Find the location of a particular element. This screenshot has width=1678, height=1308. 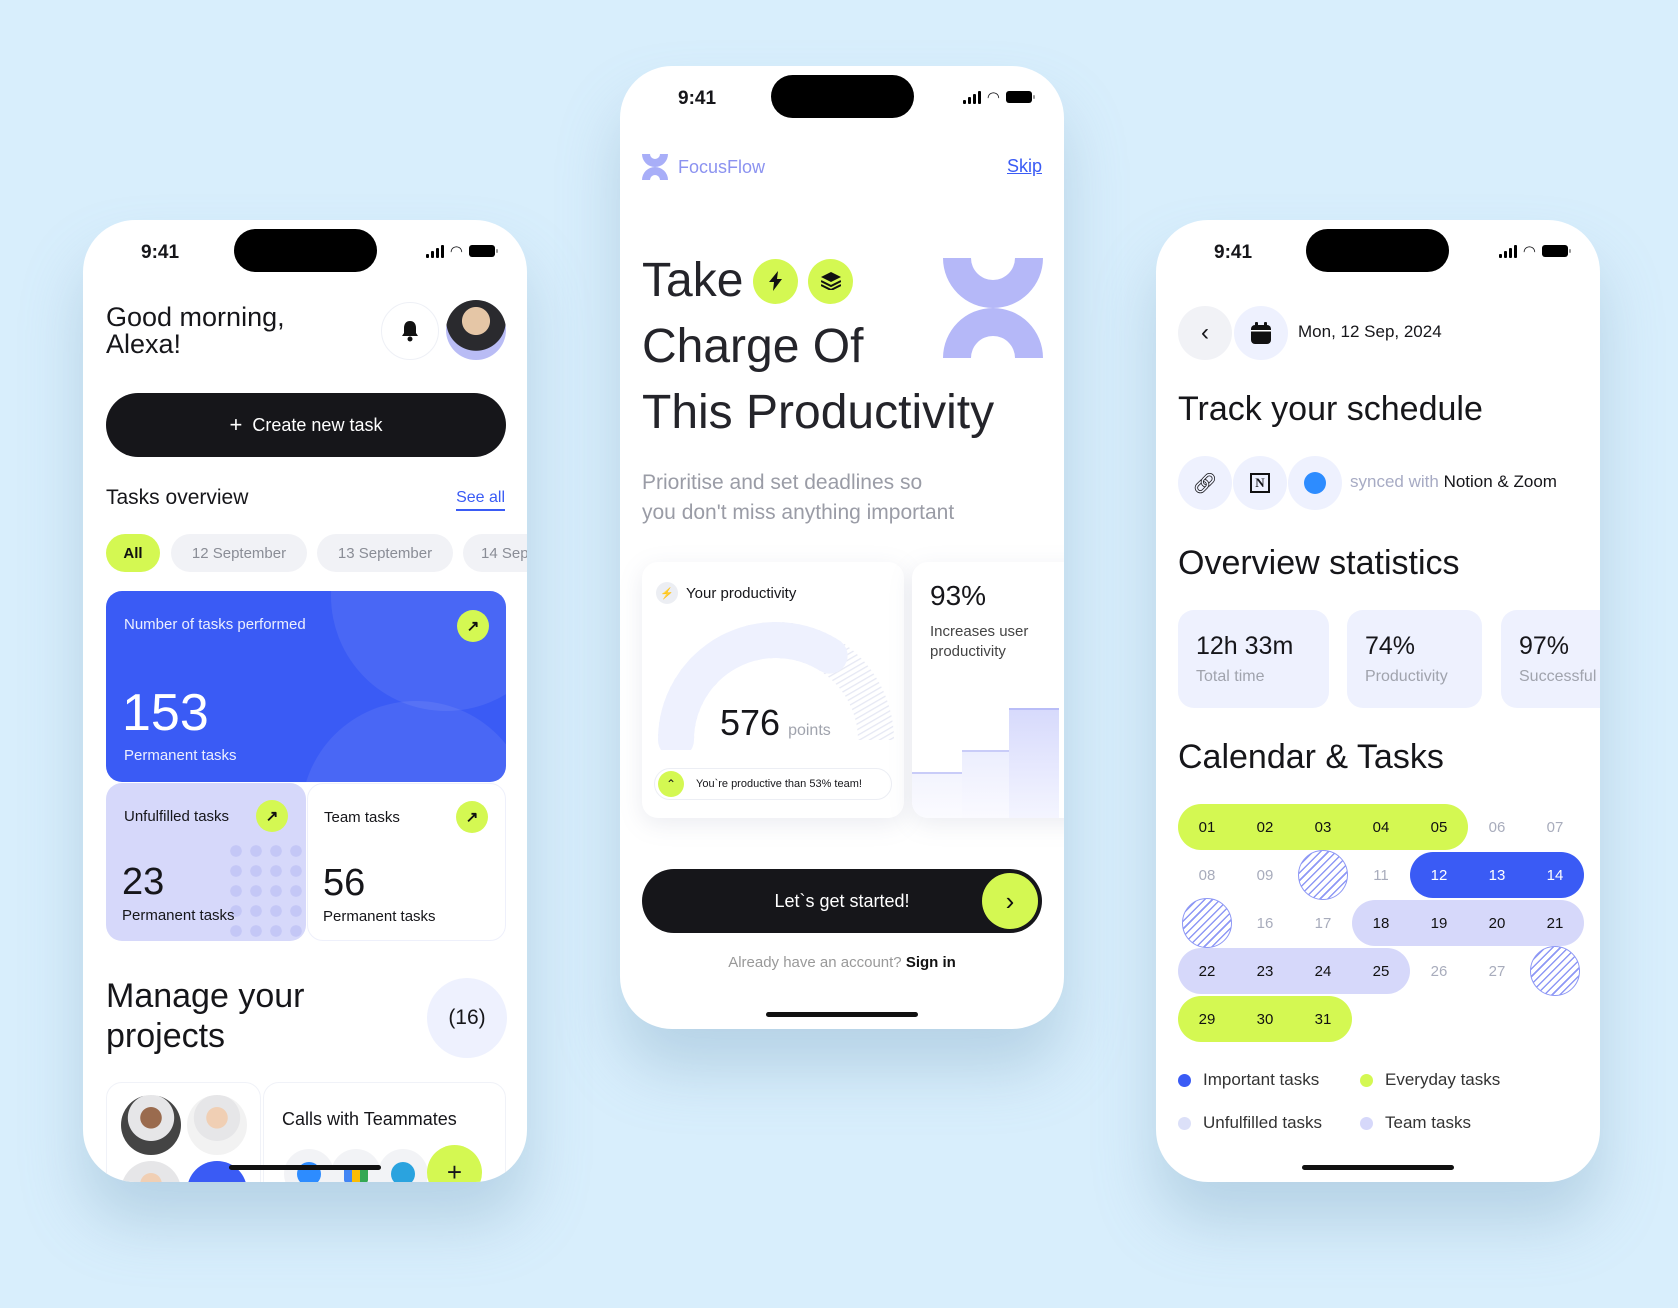

dotted-pattern is located at coordinates (266, 891).